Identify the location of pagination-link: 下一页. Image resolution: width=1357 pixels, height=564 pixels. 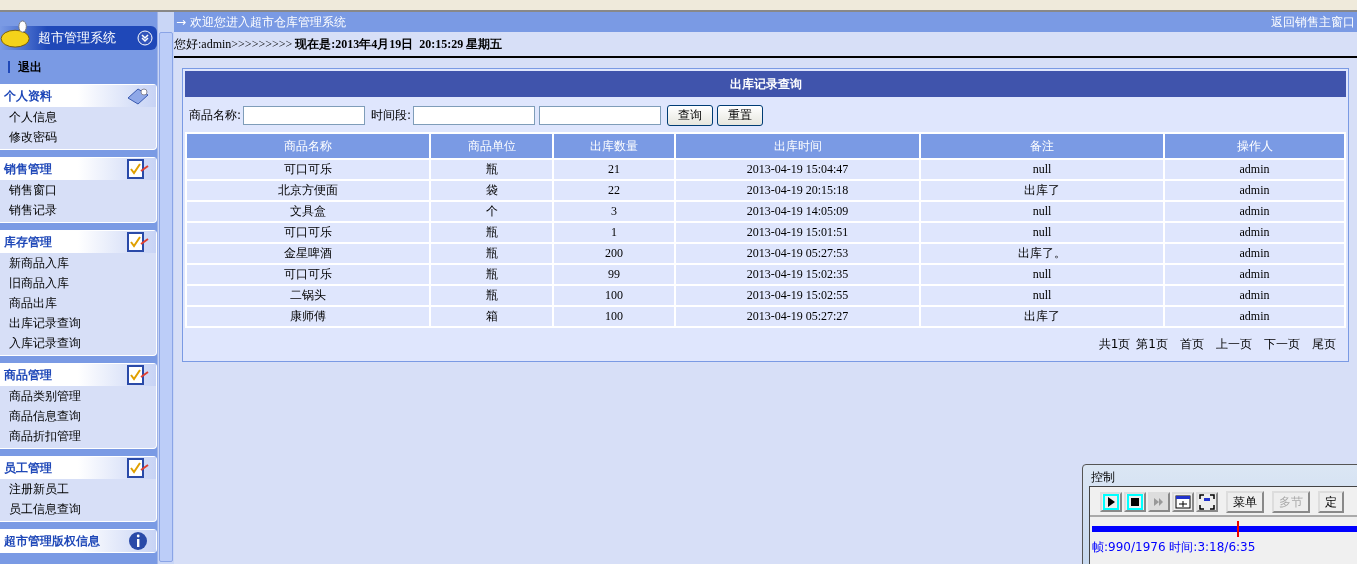
(1282, 344).